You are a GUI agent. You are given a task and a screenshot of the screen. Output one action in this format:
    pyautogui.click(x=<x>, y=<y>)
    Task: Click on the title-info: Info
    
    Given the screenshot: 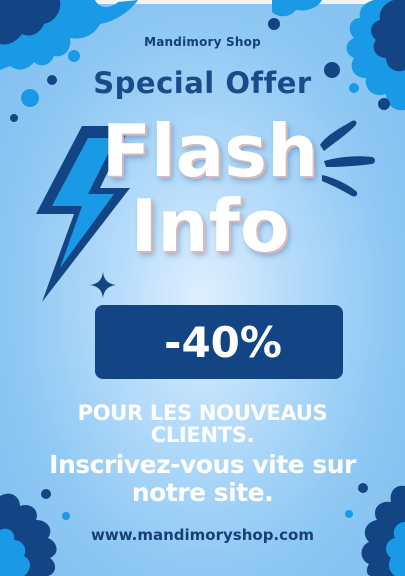 What is the action you would take?
    pyautogui.click(x=210, y=226)
    